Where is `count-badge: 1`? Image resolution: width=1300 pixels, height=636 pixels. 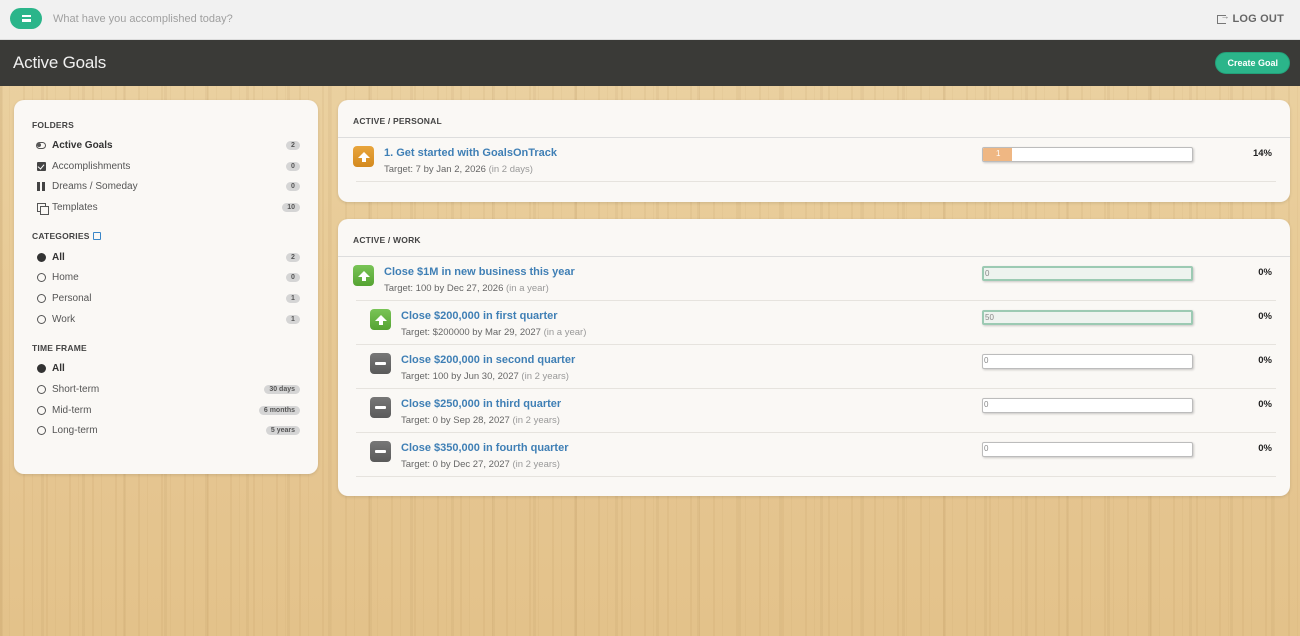 count-badge: 1 is located at coordinates (293, 319).